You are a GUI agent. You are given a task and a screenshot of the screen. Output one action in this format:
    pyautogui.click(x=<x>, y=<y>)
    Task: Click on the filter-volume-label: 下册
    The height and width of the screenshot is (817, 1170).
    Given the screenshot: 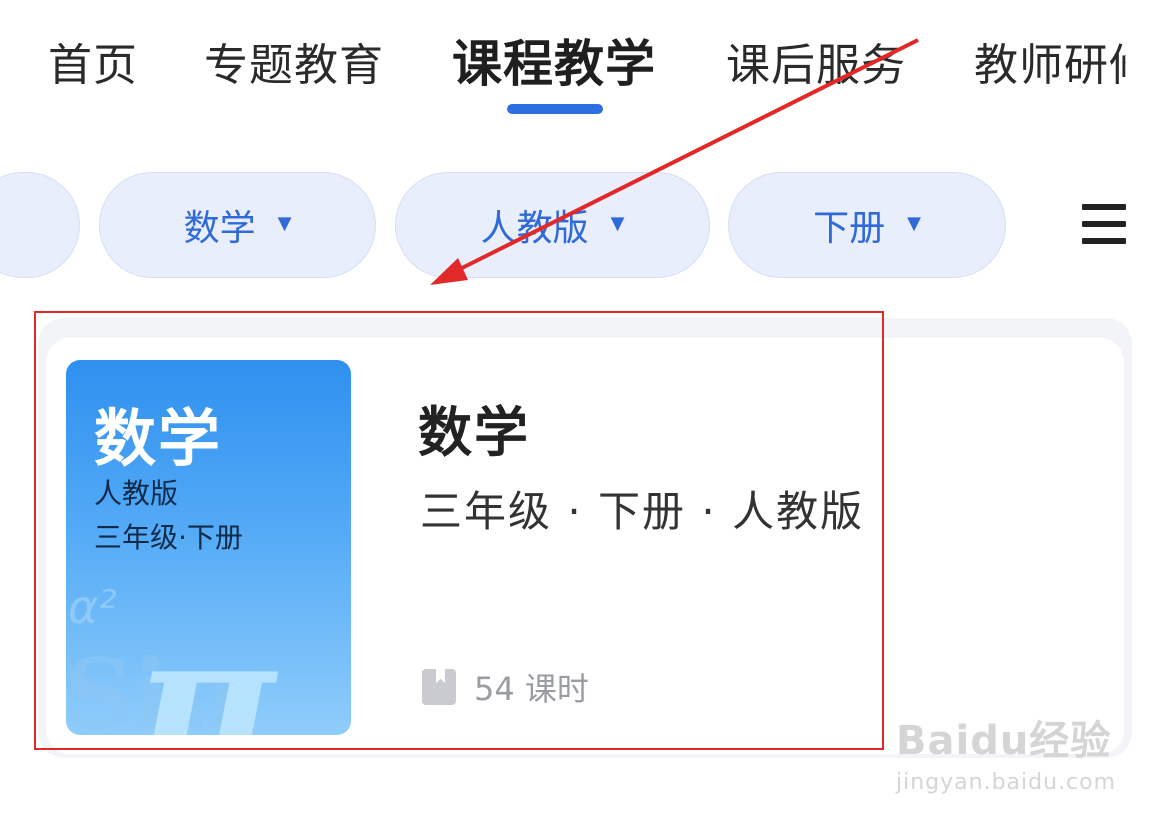 What is the action you would take?
    pyautogui.click(x=849, y=228)
    